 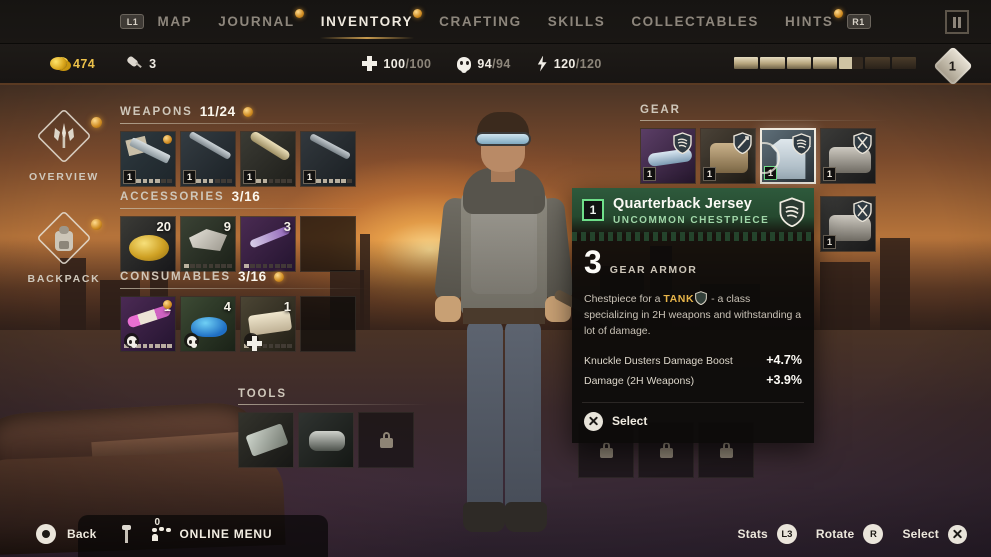 I want to click on health-current: 100, so click(x=394, y=63).